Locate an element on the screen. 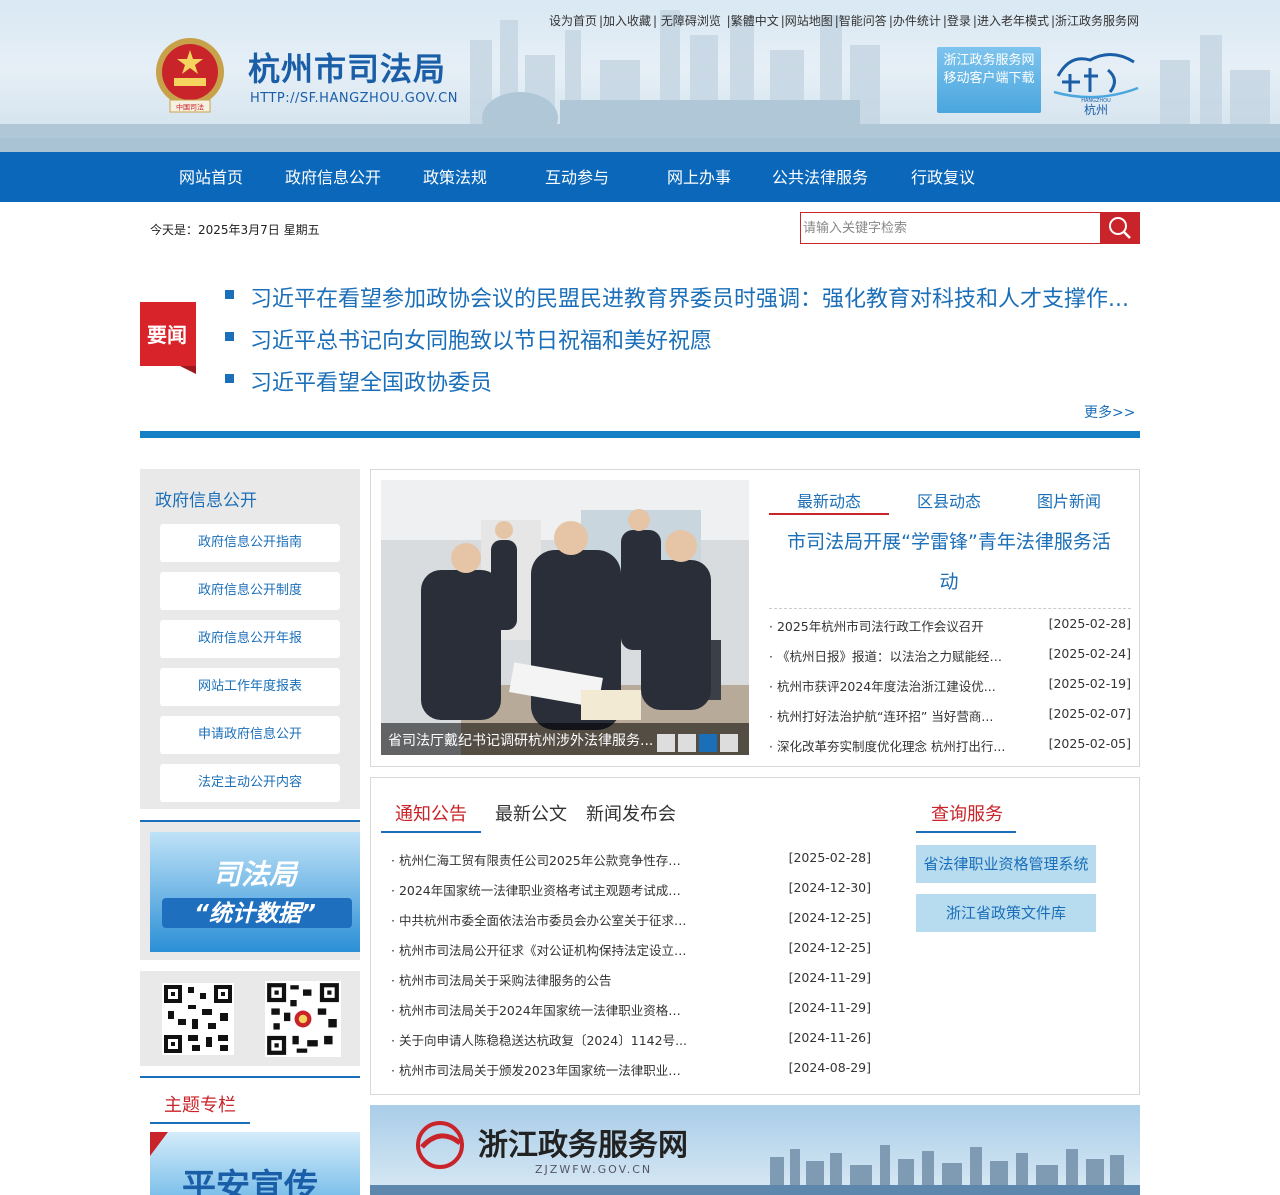 The width and height of the screenshot is (1280, 1195). tab-latest-documents: 最新公文 is located at coordinates (531, 813).